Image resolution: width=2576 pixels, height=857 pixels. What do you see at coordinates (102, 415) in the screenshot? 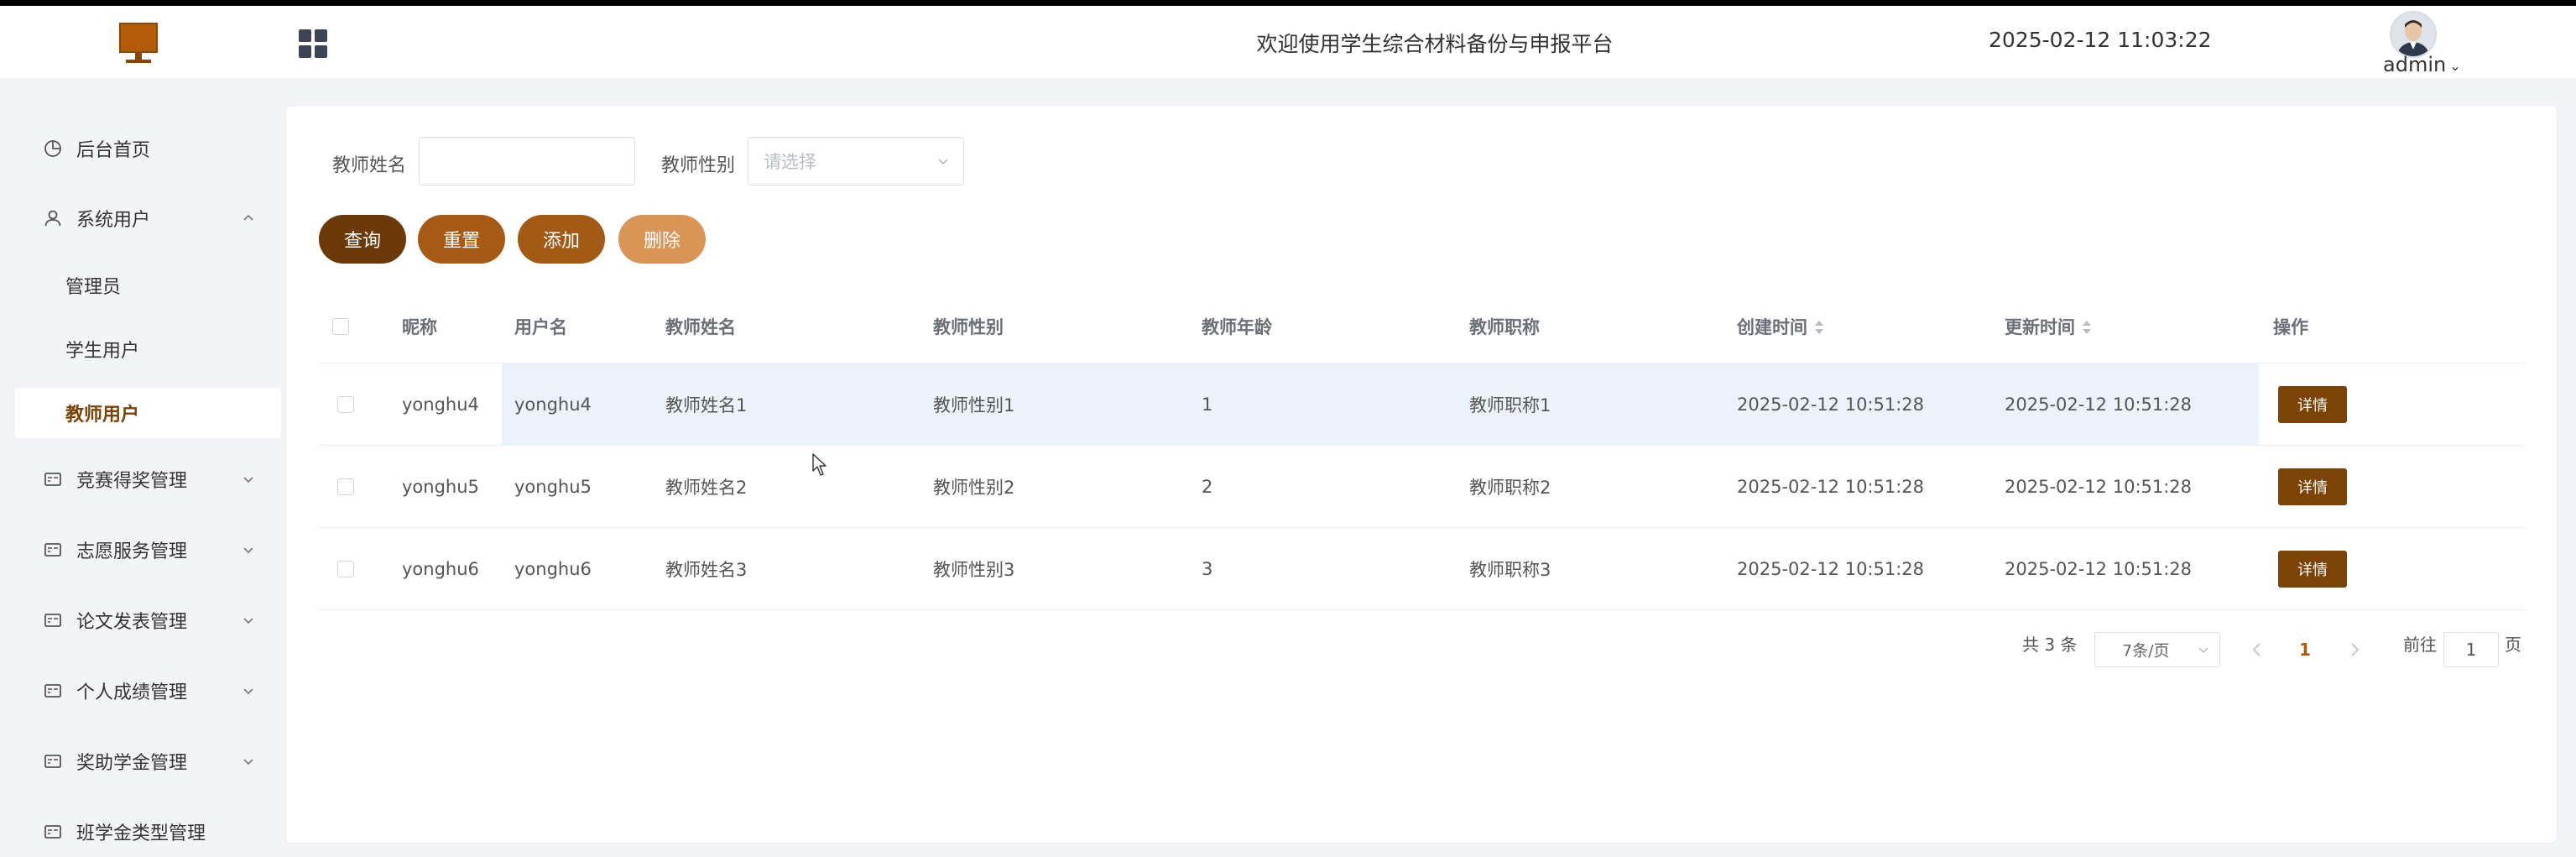
I see `sidebar-item-label: 教师用户` at bounding box center [102, 415].